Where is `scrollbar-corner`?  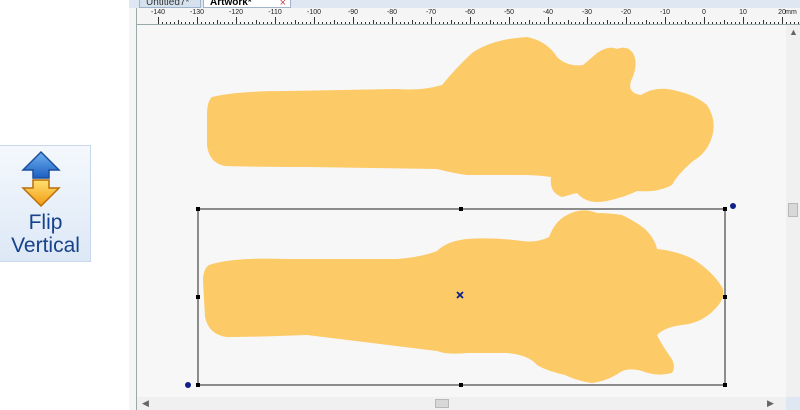 scrollbar-corner is located at coordinates (793, 403).